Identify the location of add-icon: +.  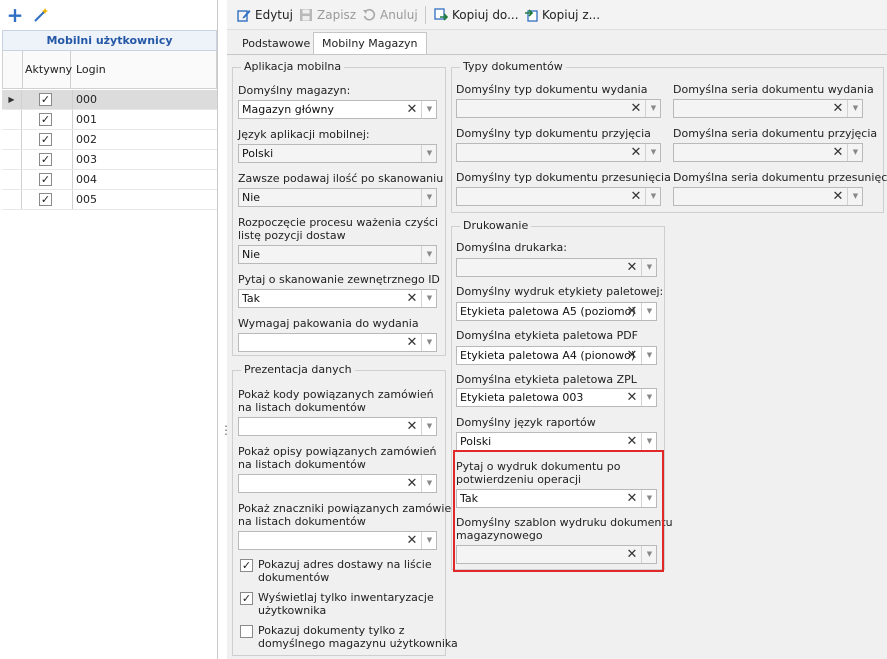
(15, 15).